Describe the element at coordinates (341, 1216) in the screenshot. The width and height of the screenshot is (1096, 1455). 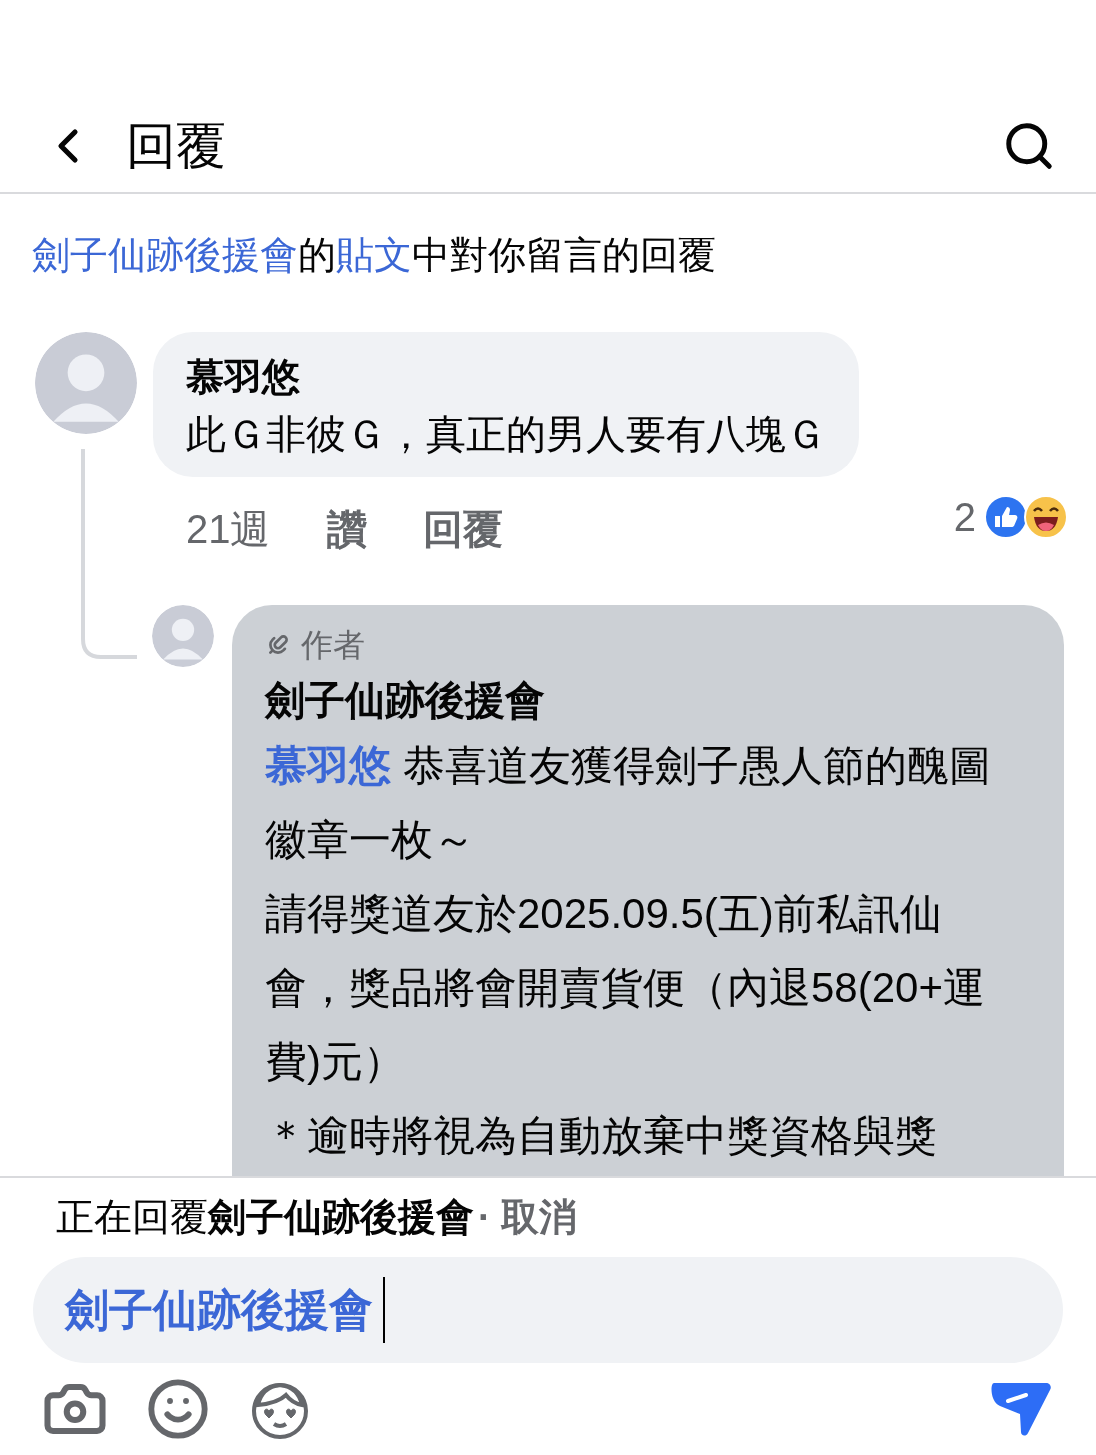
I see `replying-name: 劍子仙跡後援會` at that location.